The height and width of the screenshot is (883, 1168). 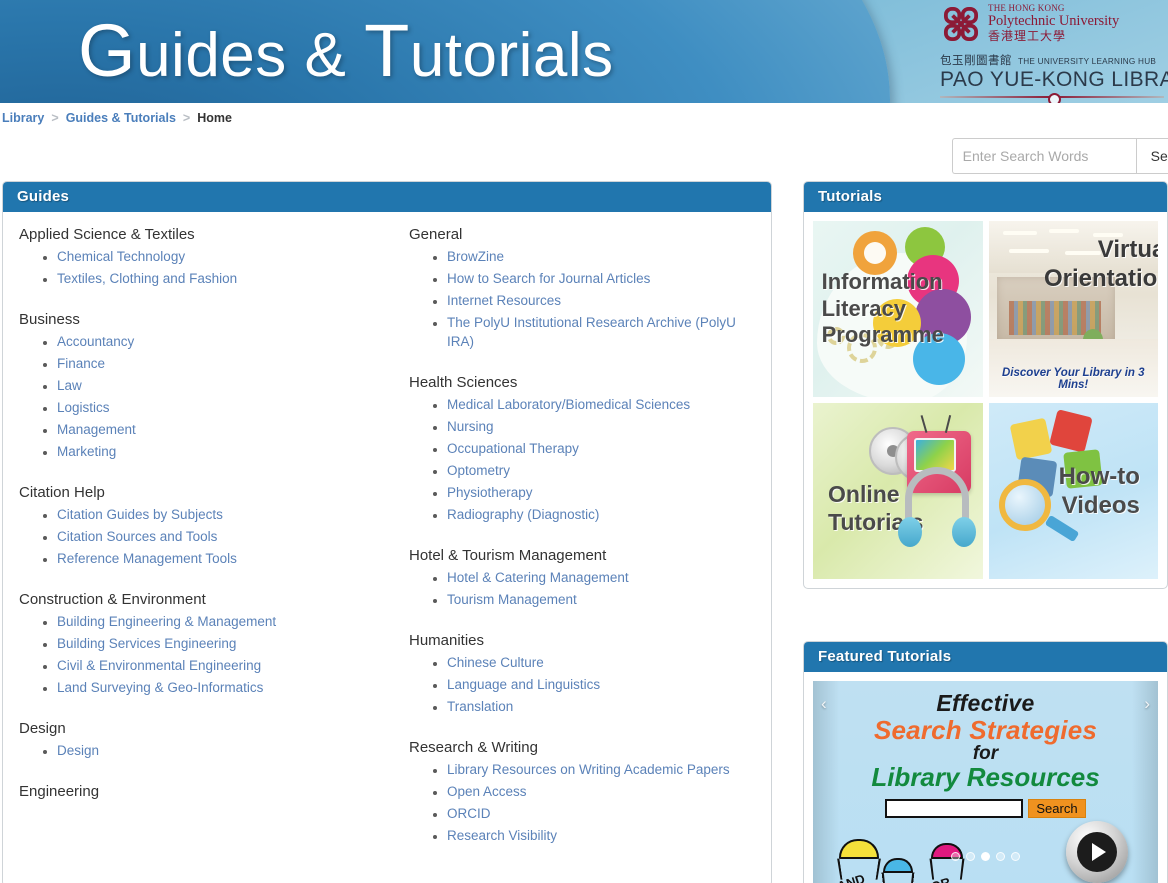 What do you see at coordinates (23, 118) in the screenshot?
I see `breadcrumb-item-library: Library` at bounding box center [23, 118].